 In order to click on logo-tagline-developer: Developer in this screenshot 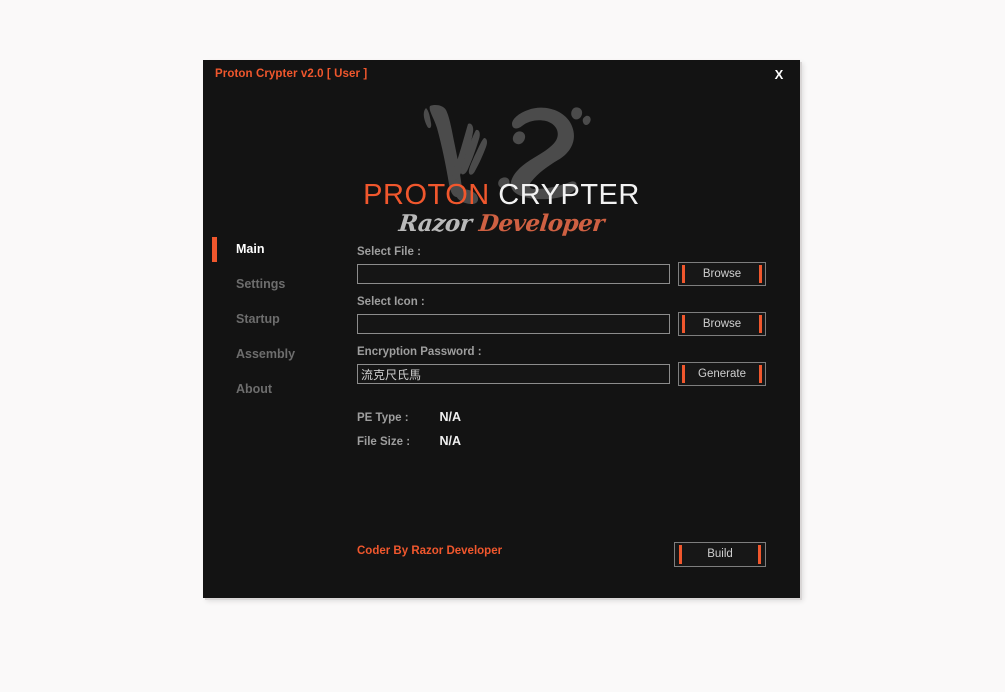, I will do `click(541, 223)`.